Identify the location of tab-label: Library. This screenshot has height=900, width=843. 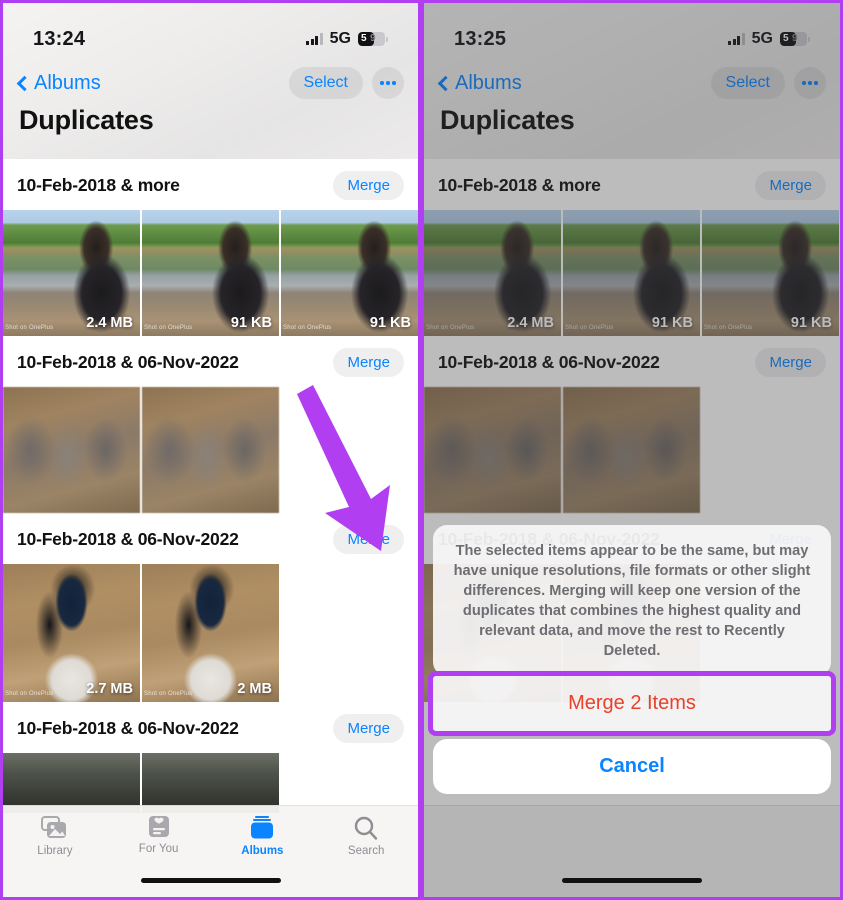
(55, 851).